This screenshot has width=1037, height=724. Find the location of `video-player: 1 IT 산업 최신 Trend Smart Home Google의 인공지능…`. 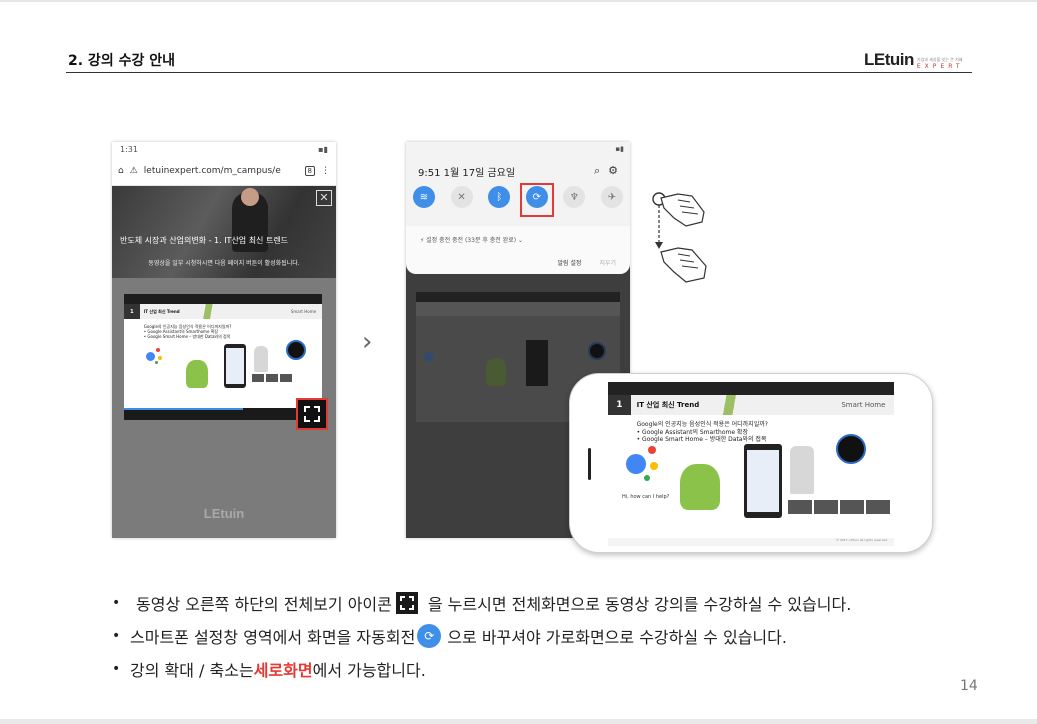

video-player: 1 IT 산업 최신 Trend Smart Home Google의 인공지능… is located at coordinates (223, 357).